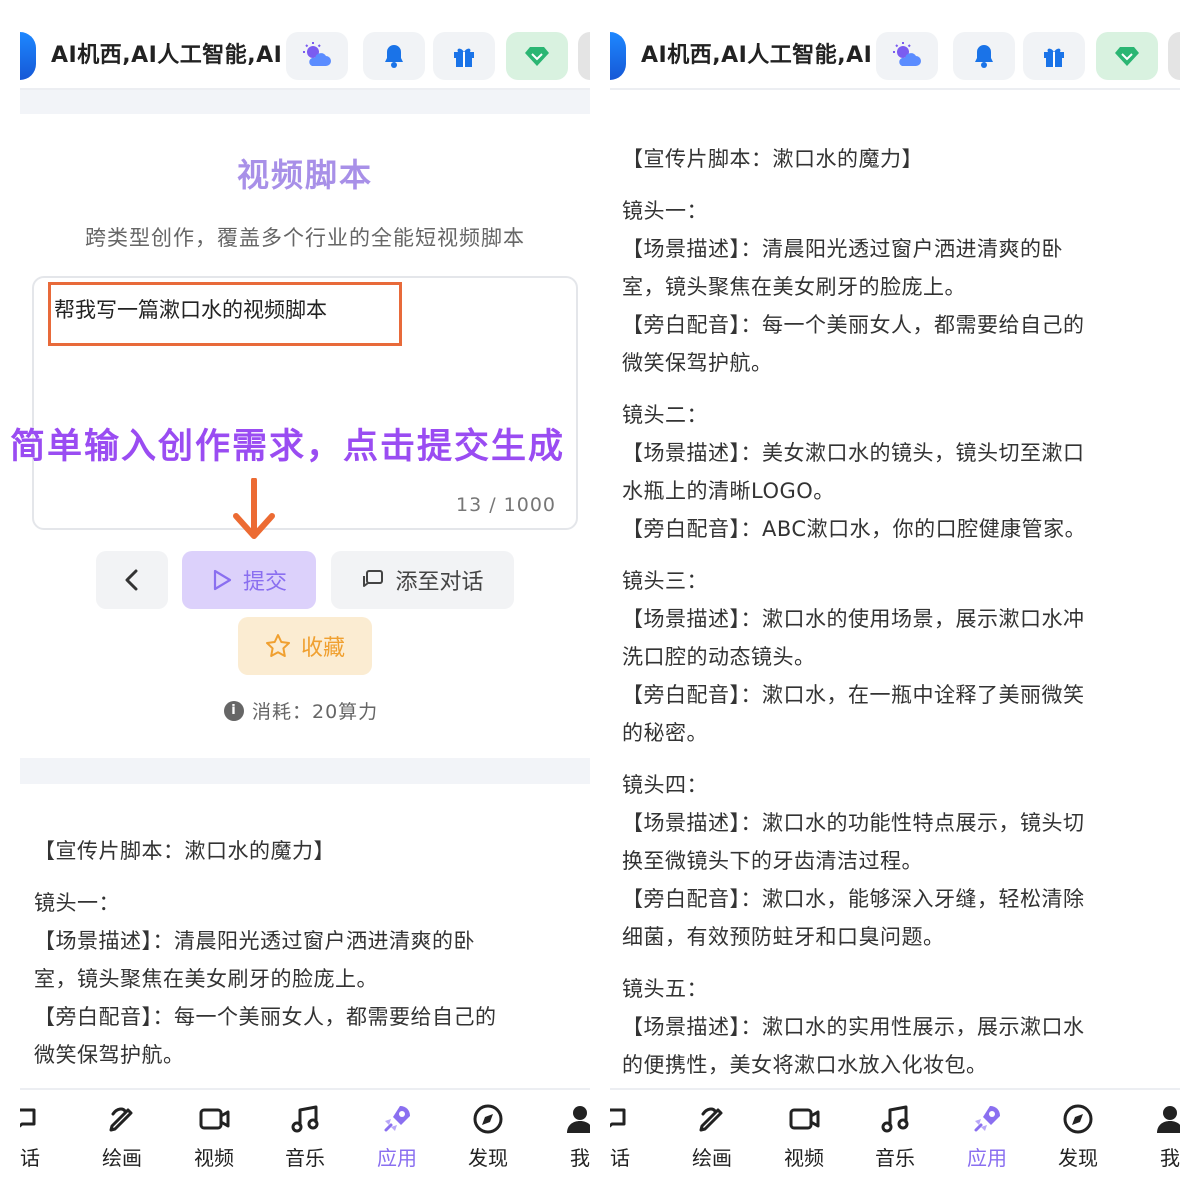 The image size is (1200, 1200). Describe the element at coordinates (305, 403) in the screenshot. I see `prompt-textarea: 帮我写一篇漱口水的视频脚本 13 / 1000` at that location.